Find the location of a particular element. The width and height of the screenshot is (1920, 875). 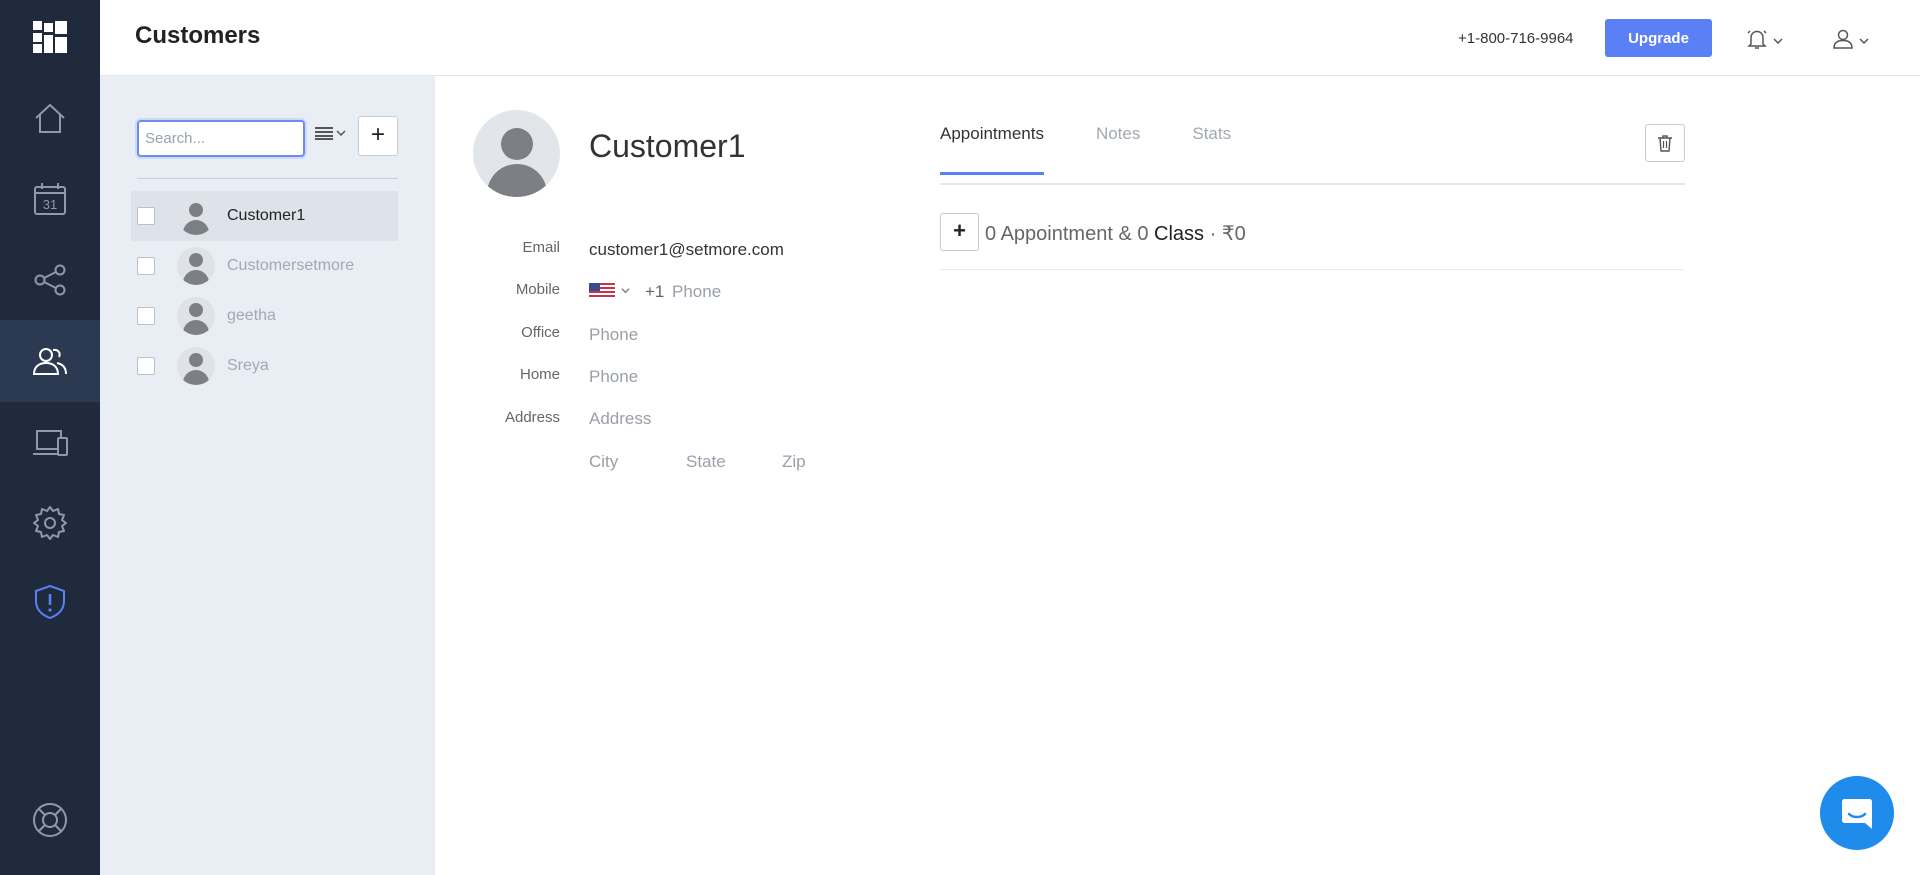

home-phone-field: Phone is located at coordinates (613, 377).